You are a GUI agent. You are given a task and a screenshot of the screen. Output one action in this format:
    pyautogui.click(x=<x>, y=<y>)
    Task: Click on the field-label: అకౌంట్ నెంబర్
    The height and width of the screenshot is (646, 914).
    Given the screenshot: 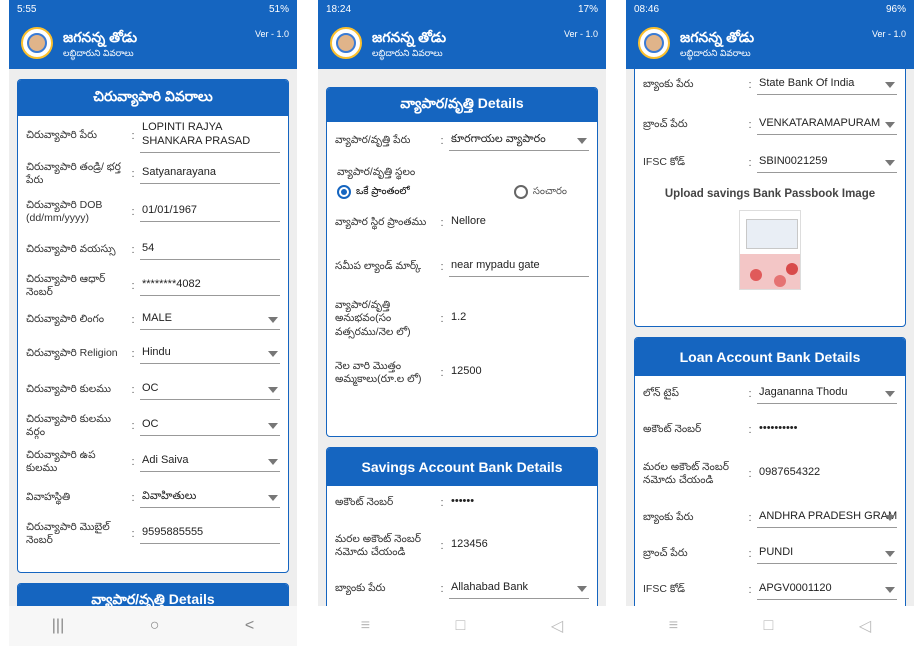 What is the action you would take?
    pyautogui.click(x=672, y=429)
    